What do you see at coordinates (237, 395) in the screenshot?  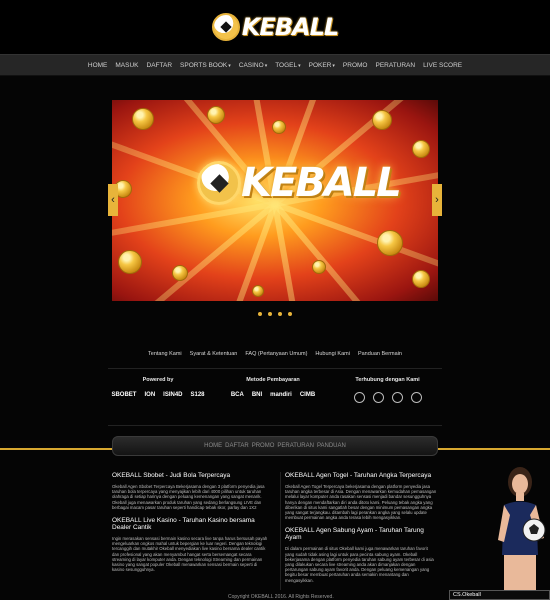 I see `bca-logo: BCA` at bounding box center [237, 395].